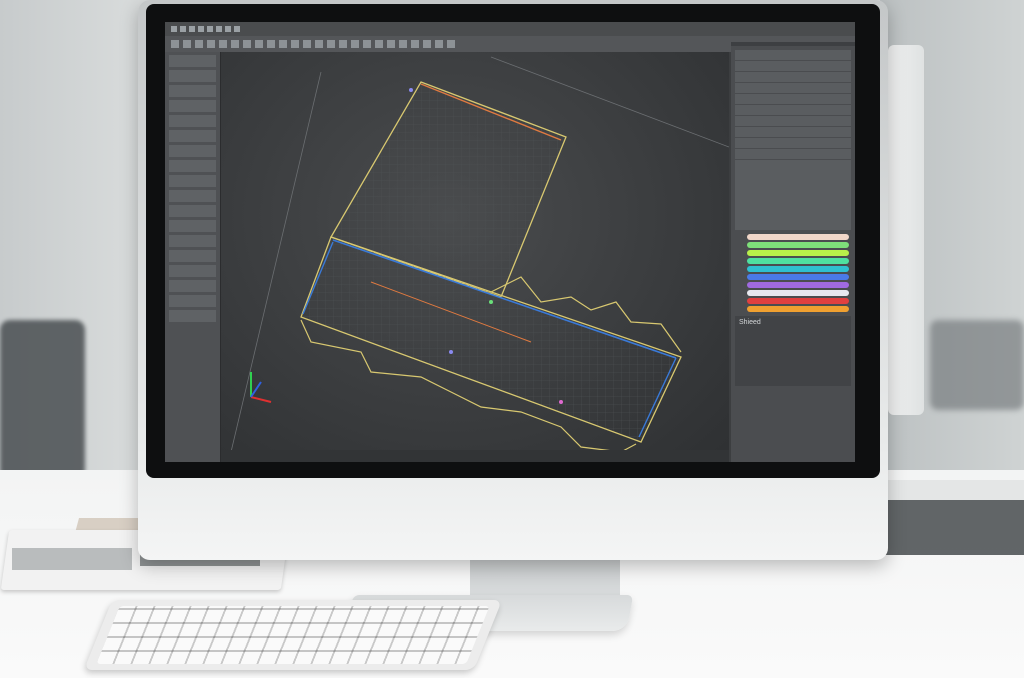 The height and width of the screenshot is (678, 1024). Describe the element at coordinates (793, 273) in the screenshot. I see `color-swatch-list` at that location.